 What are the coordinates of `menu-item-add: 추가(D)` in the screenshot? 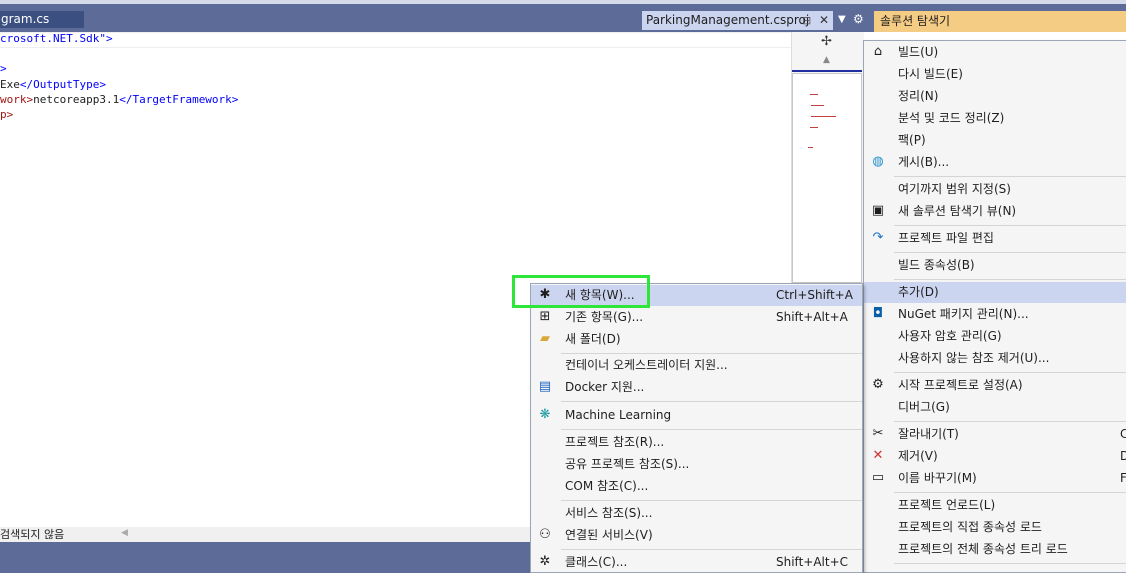 It's located at (995, 292).